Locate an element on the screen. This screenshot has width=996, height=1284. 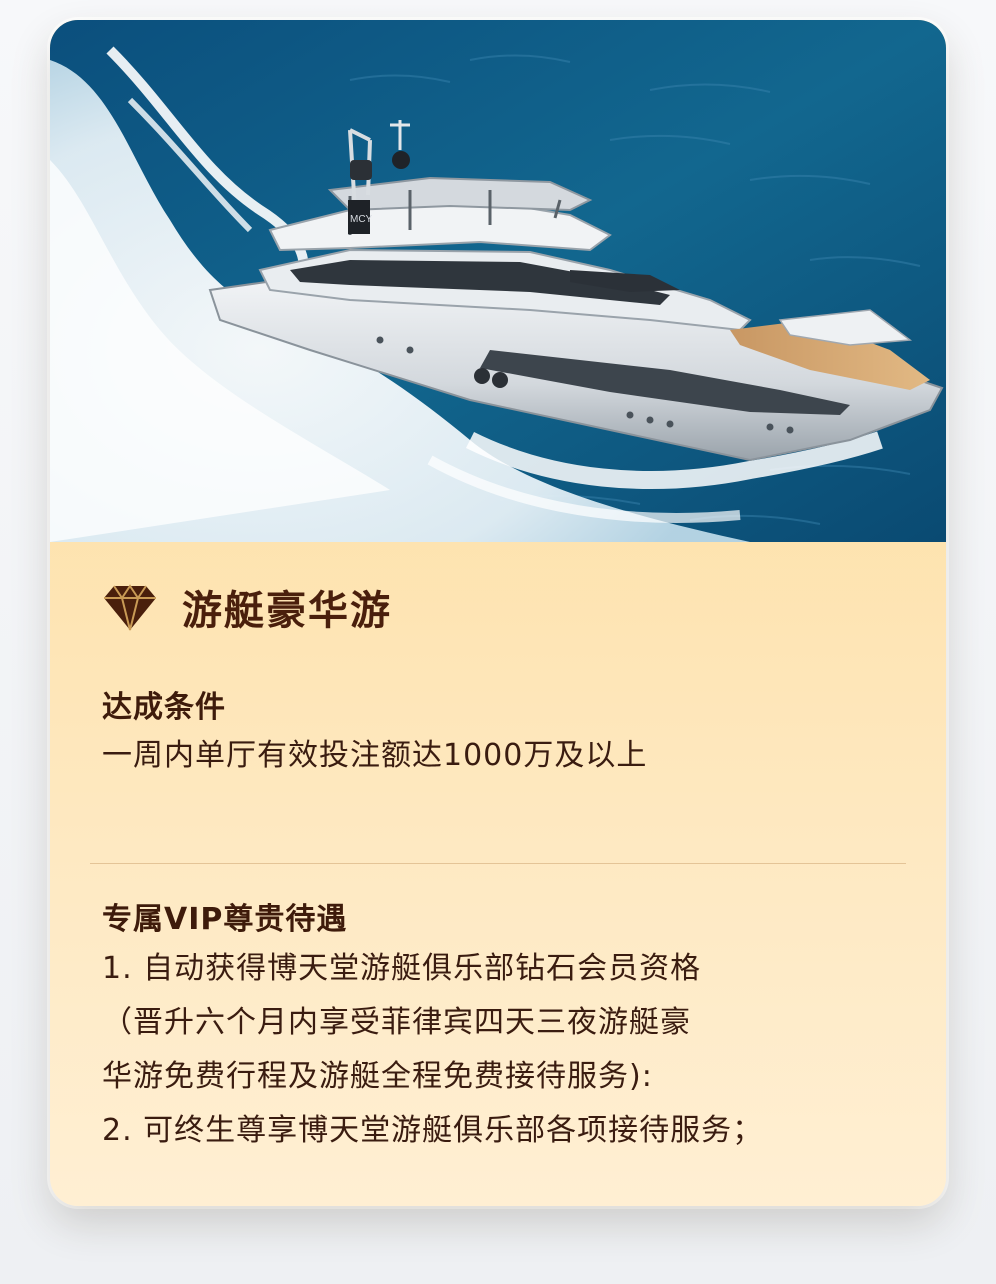
conditions-heading: 达成条件 is located at coordinates (164, 707).